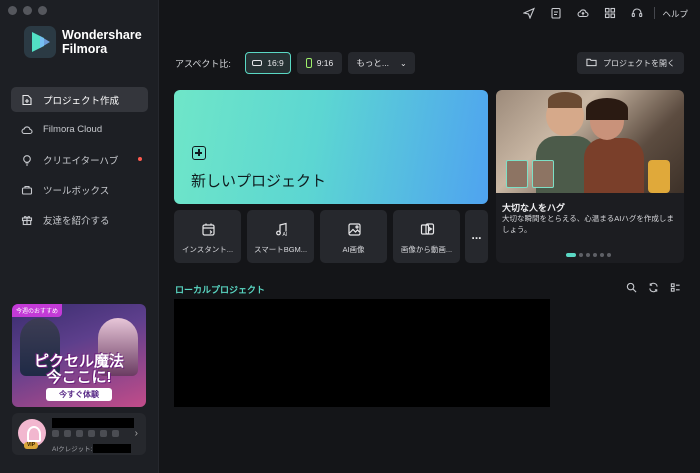 The height and width of the screenshot is (473, 700). I want to click on minimize-window-button, so click(27, 10).